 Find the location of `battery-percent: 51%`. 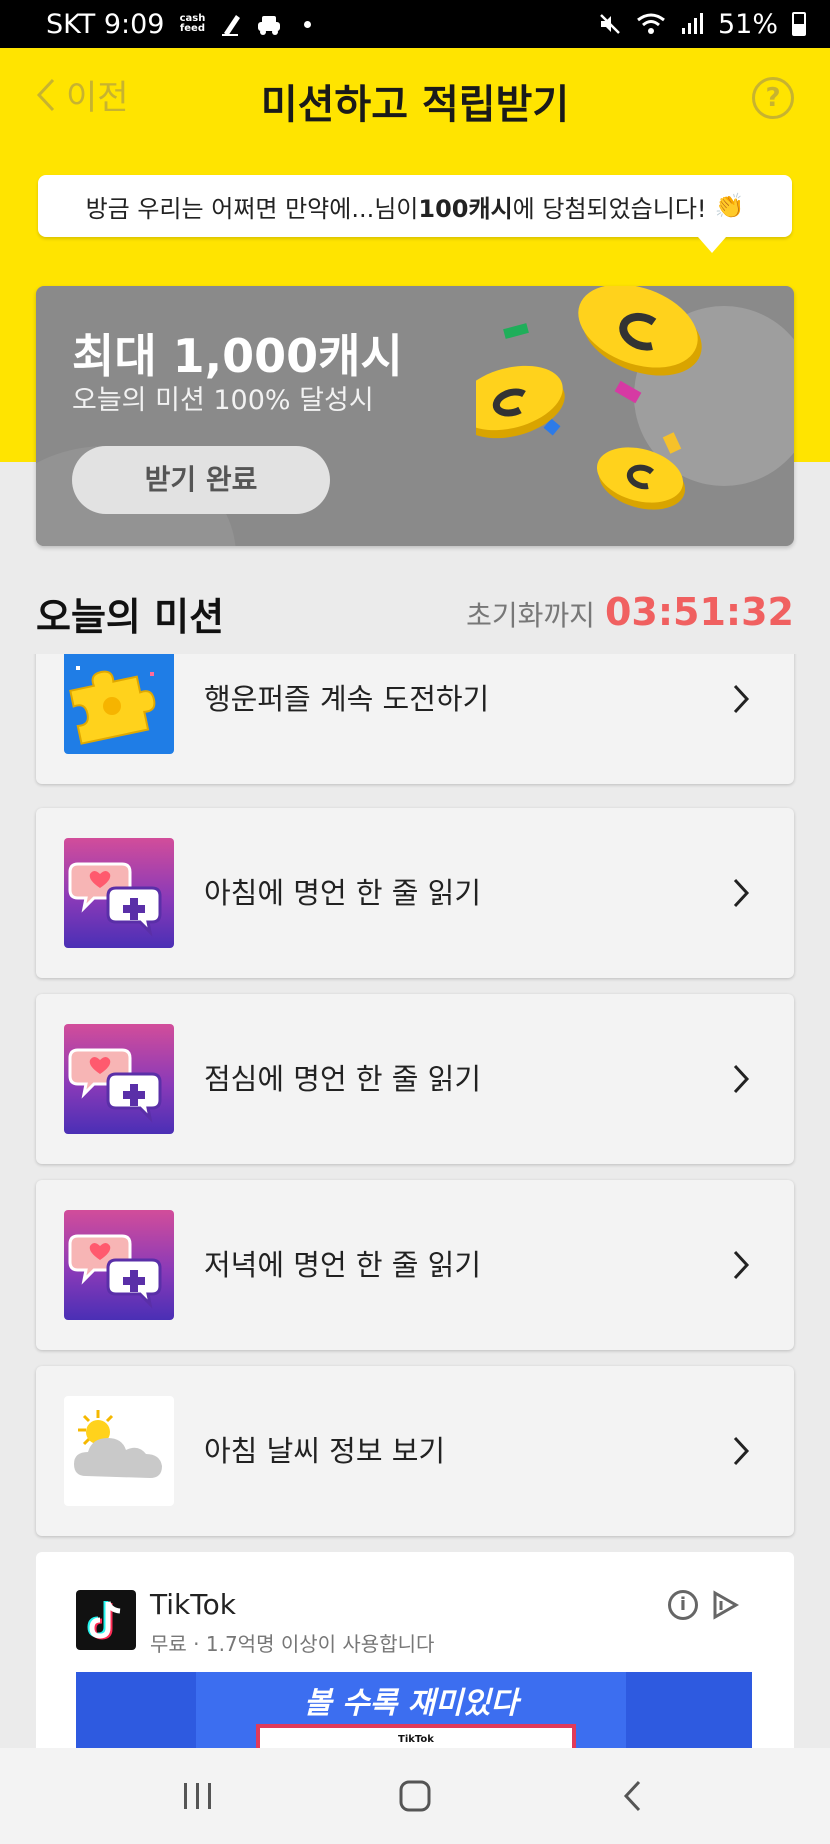

battery-percent: 51% is located at coordinates (747, 24).